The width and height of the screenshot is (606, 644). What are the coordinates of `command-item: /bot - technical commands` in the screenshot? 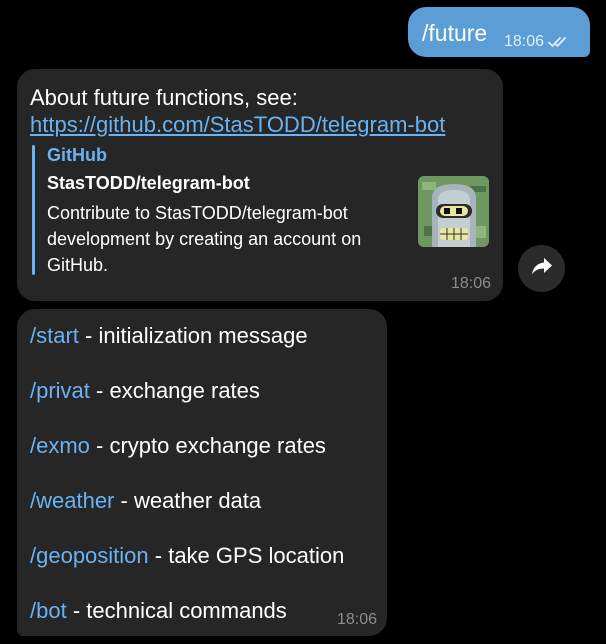 It's located at (158, 611).